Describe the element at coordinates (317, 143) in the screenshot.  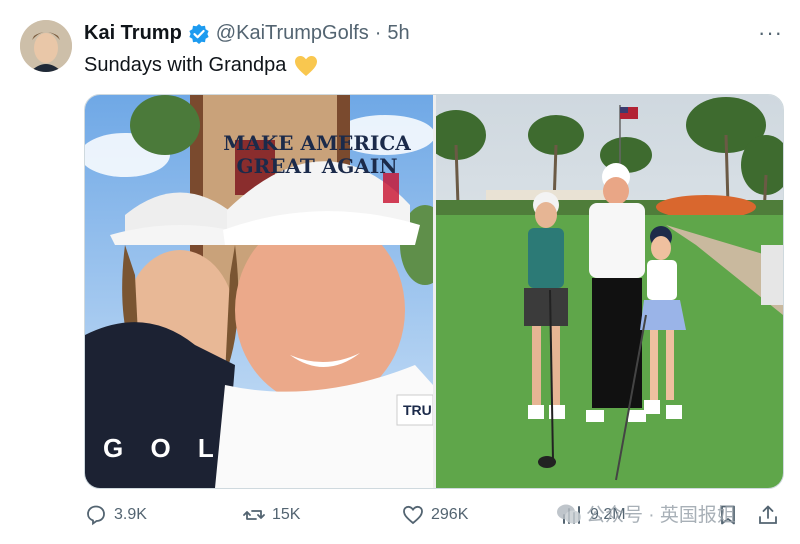
I see `cap-text-line1: MAKE AMERICA` at that location.